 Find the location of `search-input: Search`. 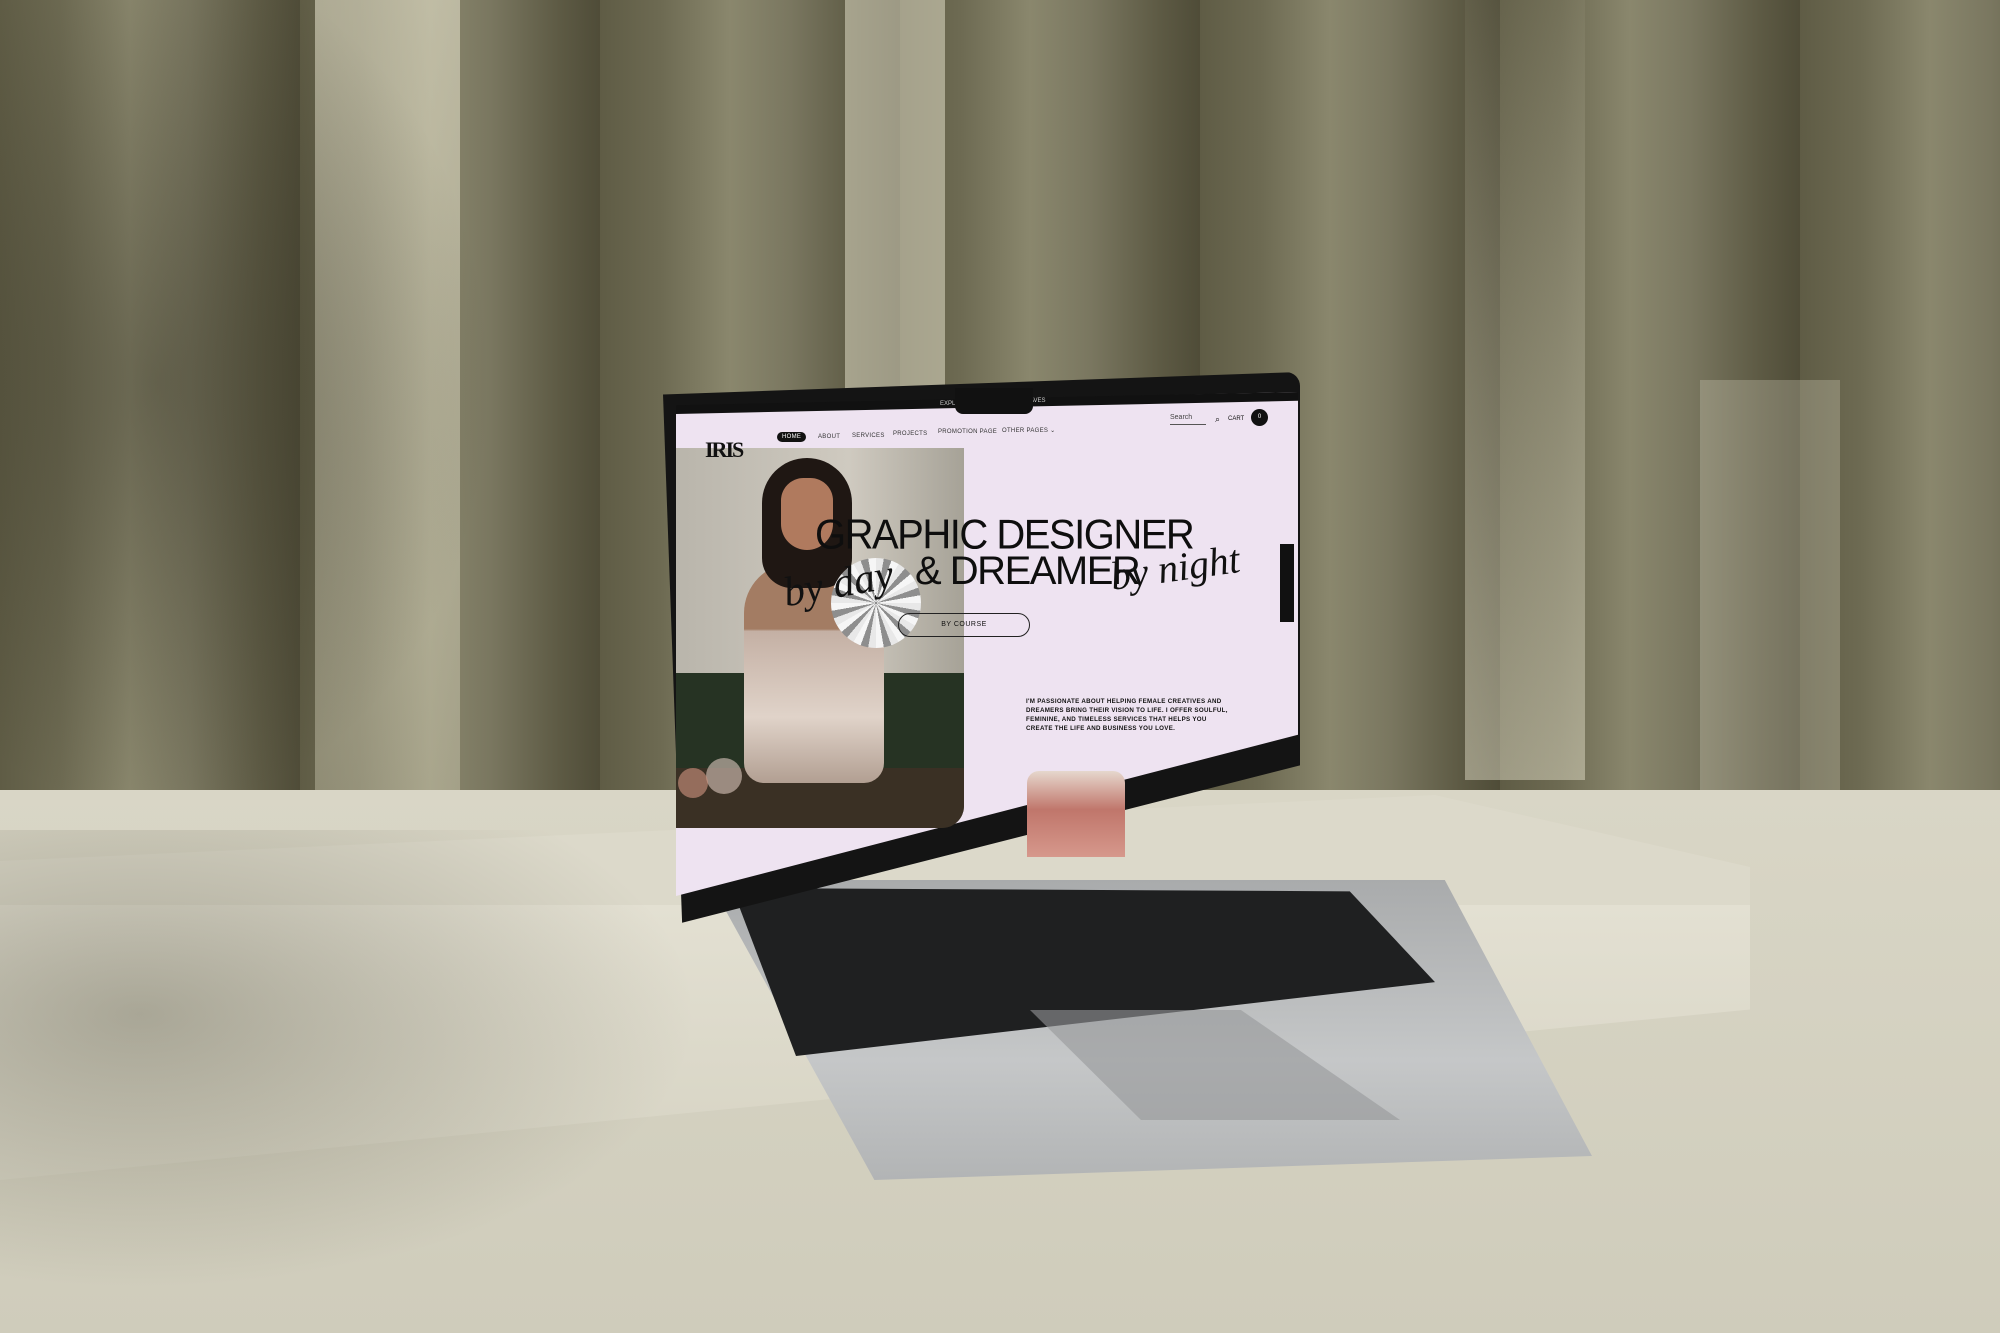

search-input: Search is located at coordinates (1188, 419).